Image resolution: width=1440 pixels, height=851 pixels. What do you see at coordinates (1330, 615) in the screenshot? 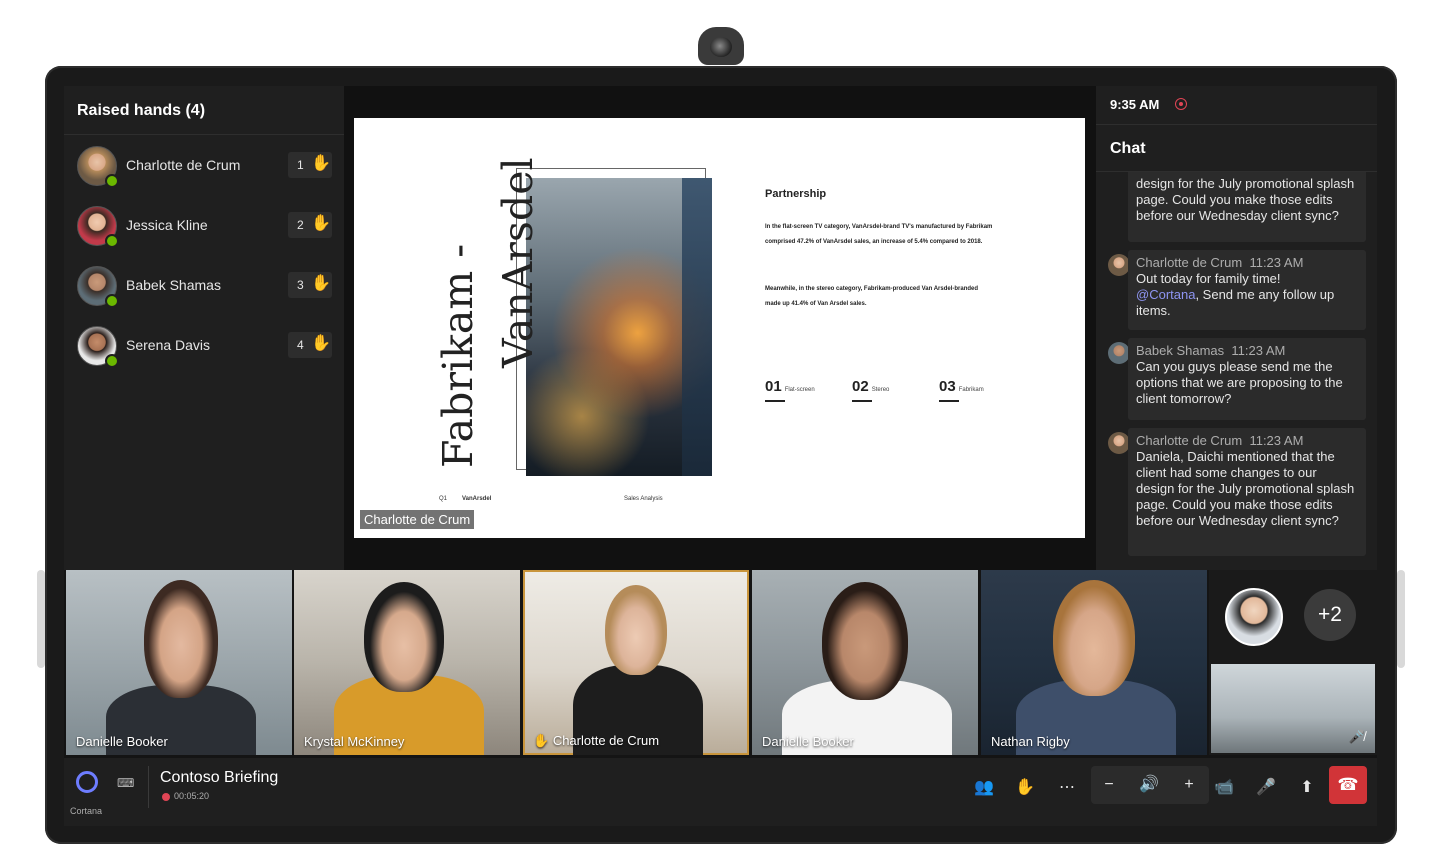
I see `more-participants-button: +2` at bounding box center [1330, 615].